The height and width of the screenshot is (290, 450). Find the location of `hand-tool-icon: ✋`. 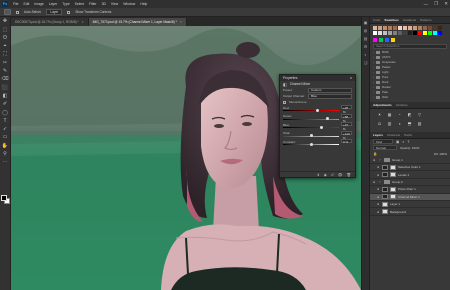

hand-tool-icon: ✋ is located at coordinates (5, 146).